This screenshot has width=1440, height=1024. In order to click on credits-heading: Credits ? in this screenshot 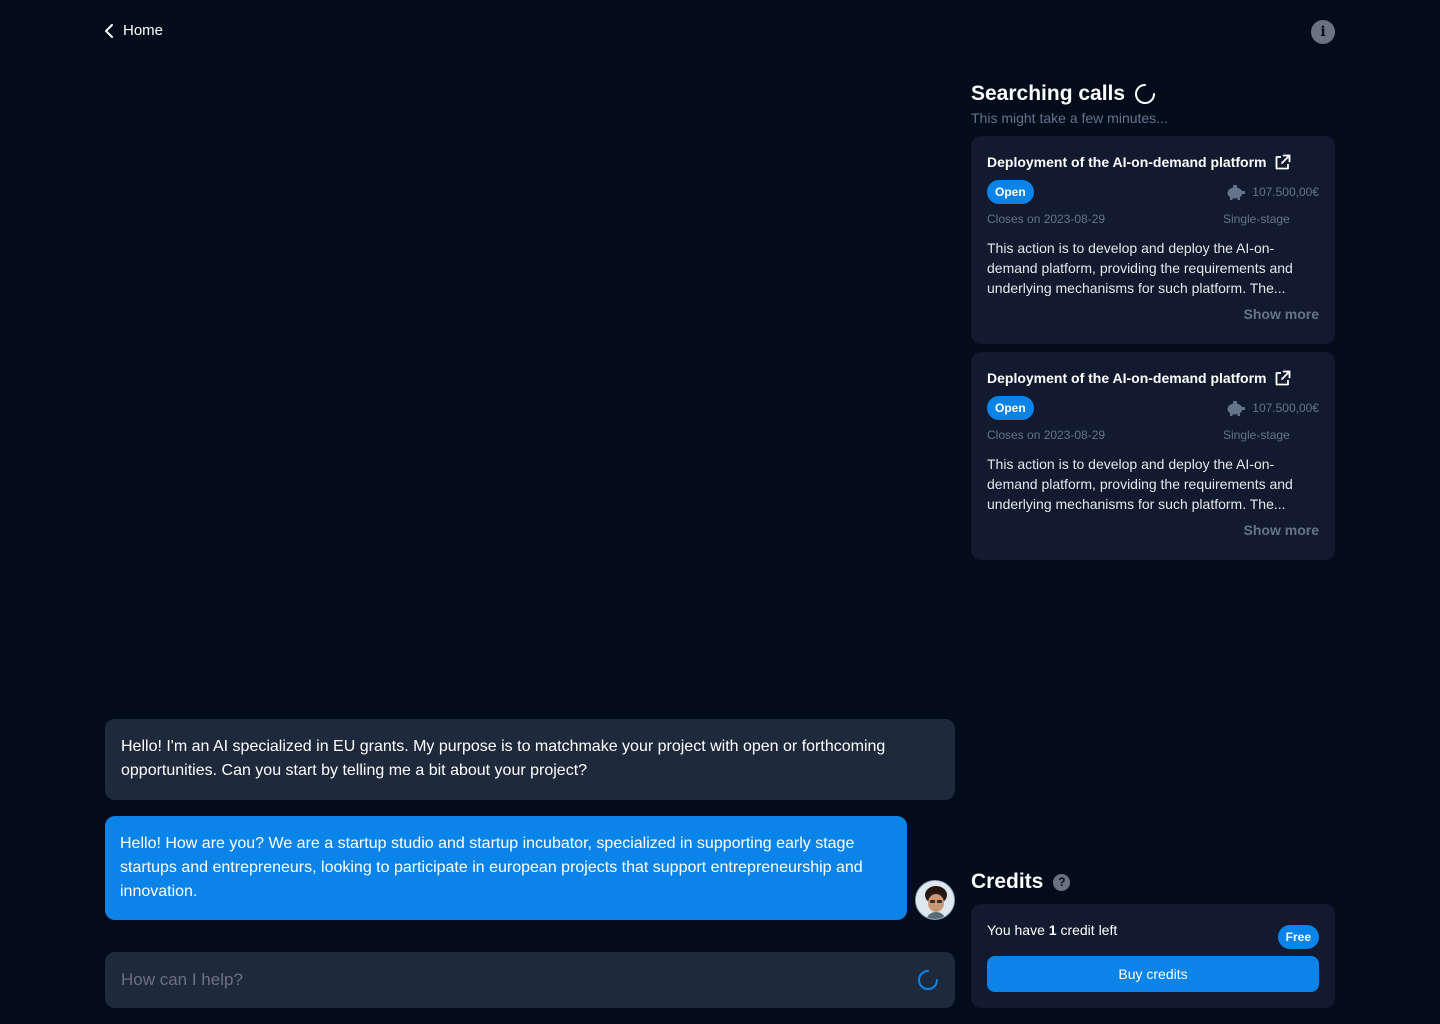, I will do `click(1021, 882)`.